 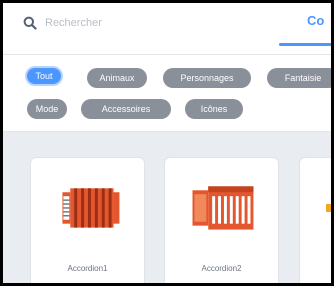 What do you see at coordinates (303, 78) in the screenshot?
I see `filter-label: Fantaisie` at bounding box center [303, 78].